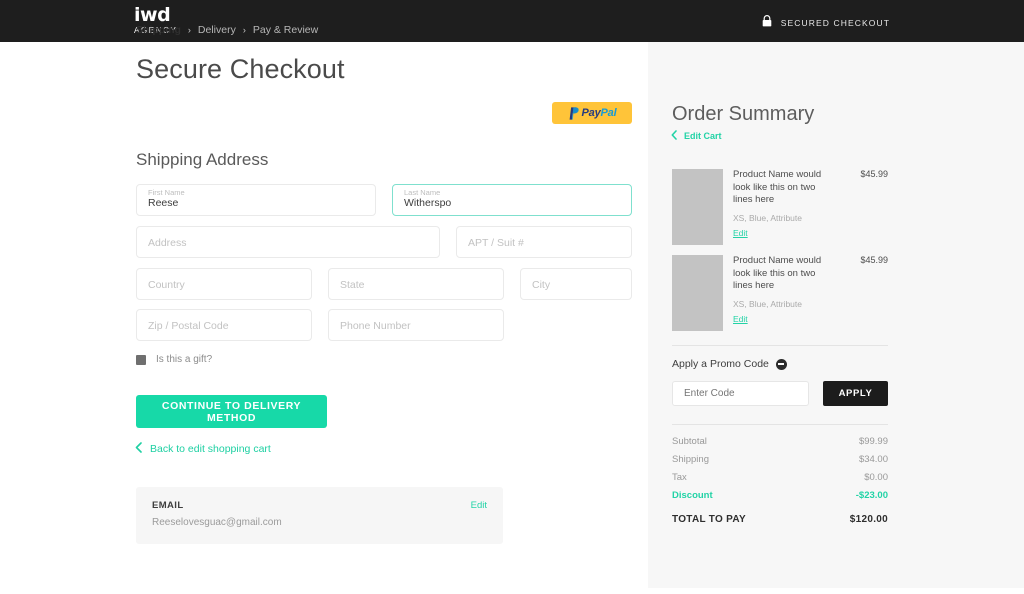  I want to click on zip-field: Zip / Postal Code, so click(224, 325).